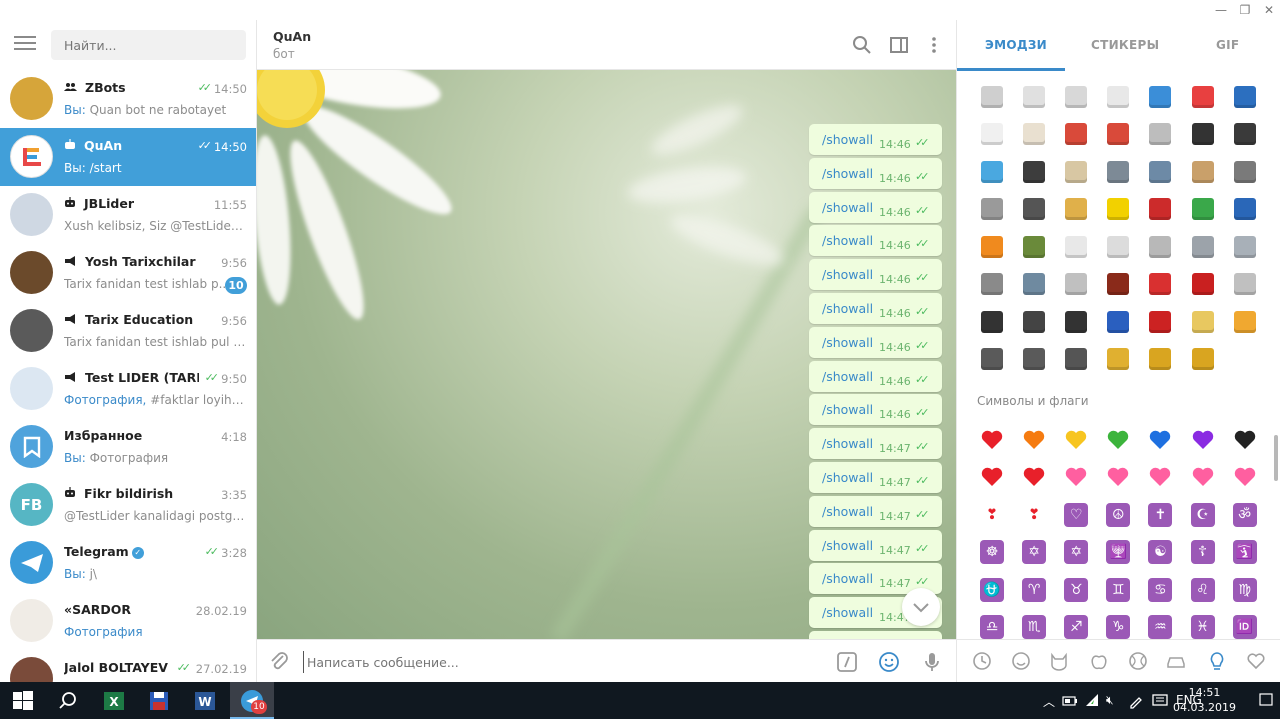 The image size is (1280, 719). I want to click on search-icon, so click(862, 45).